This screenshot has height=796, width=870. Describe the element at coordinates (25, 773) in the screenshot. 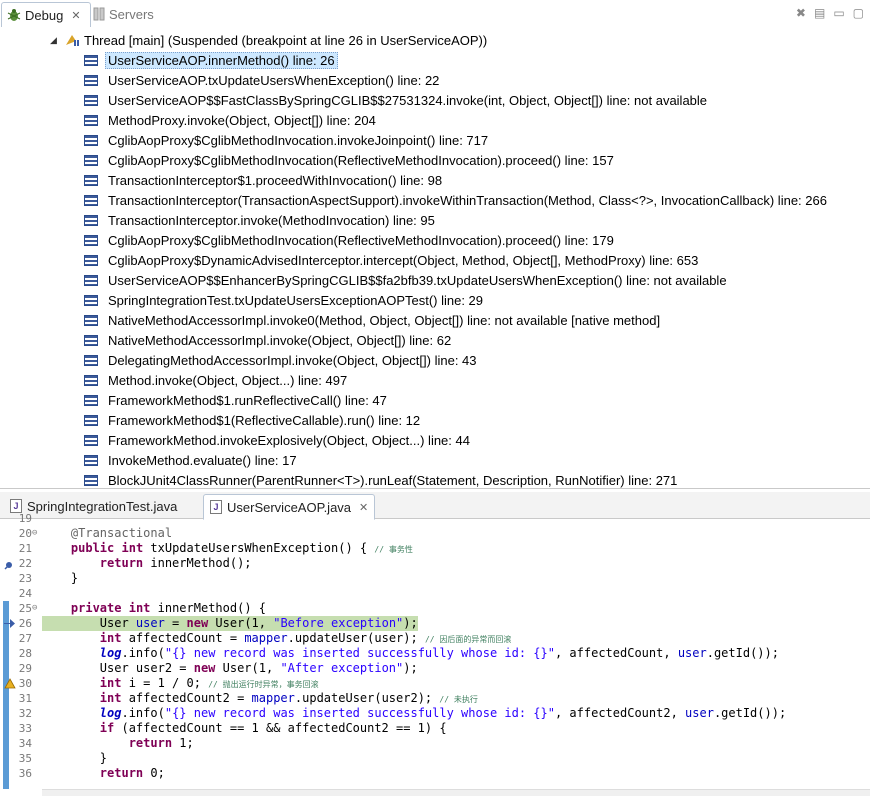

I see `line-number: 36` at that location.